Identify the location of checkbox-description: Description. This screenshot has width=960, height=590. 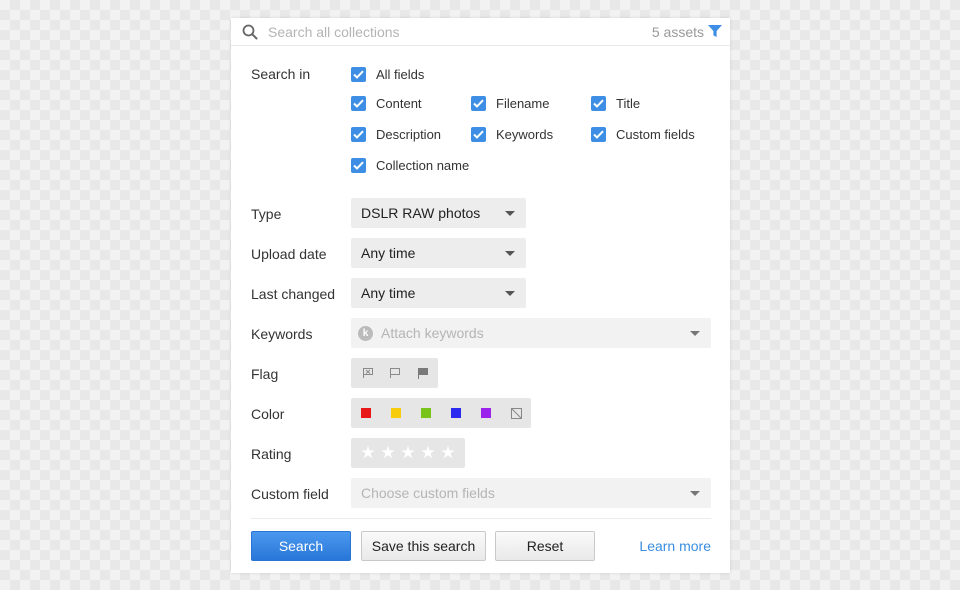
(396, 134).